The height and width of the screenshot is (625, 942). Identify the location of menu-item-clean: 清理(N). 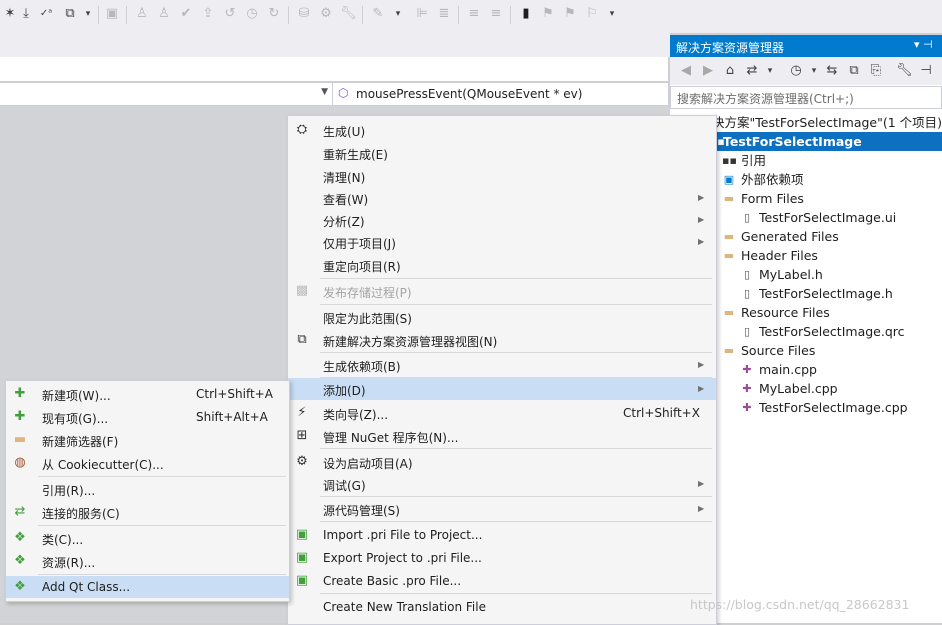
(502, 176).